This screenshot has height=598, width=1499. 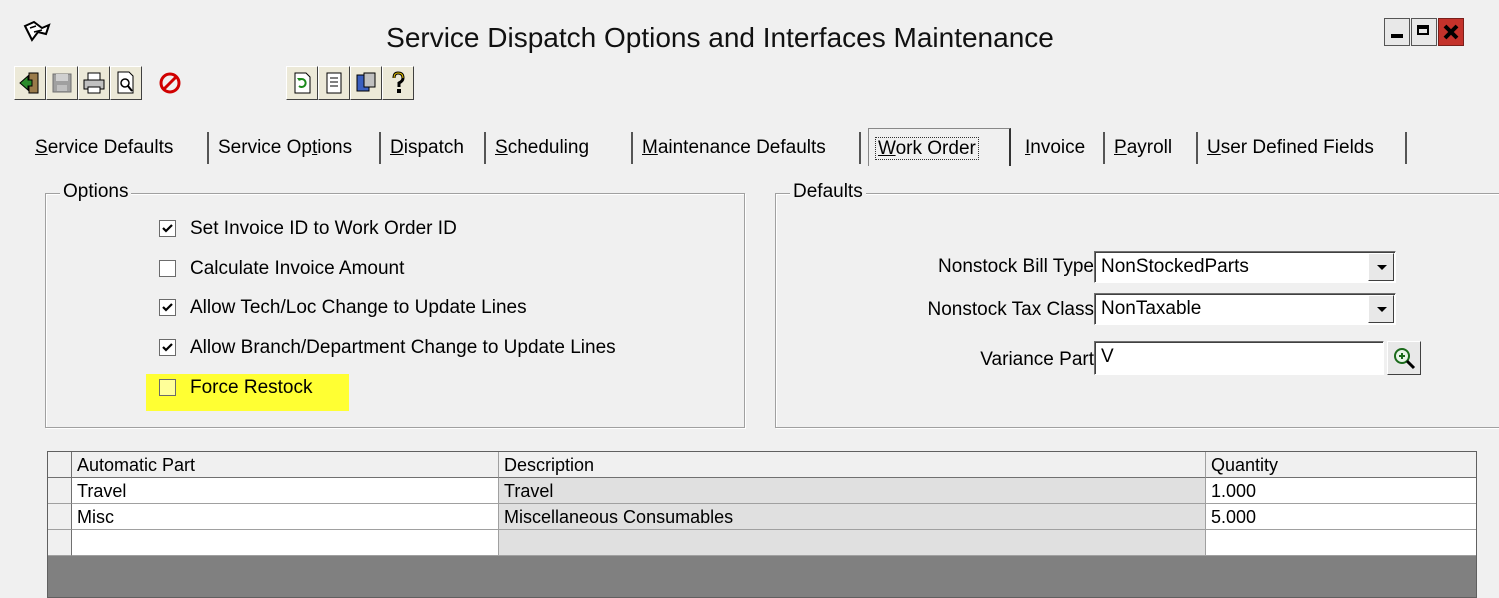 I want to click on save-icon, so click(x=62, y=83).